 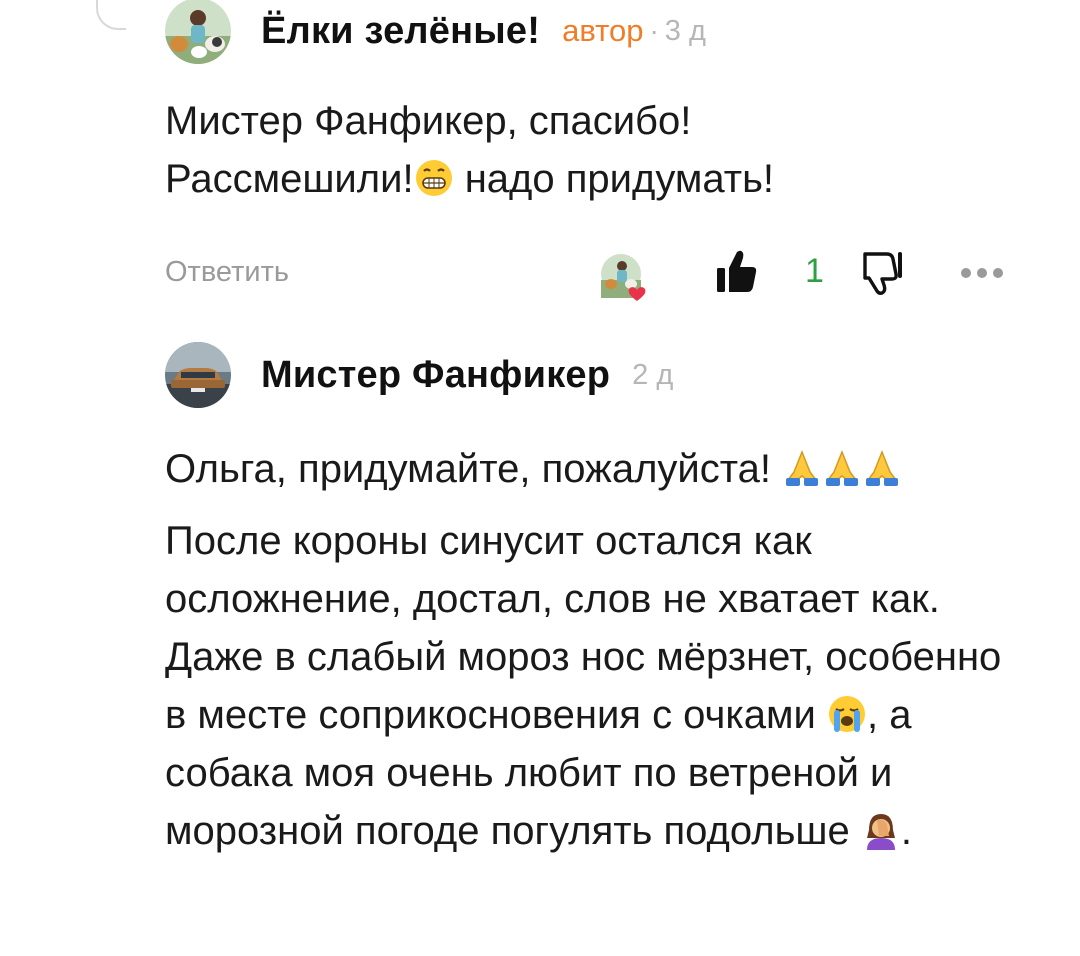 I want to click on face-palm-icon, so click(x=881, y=829).